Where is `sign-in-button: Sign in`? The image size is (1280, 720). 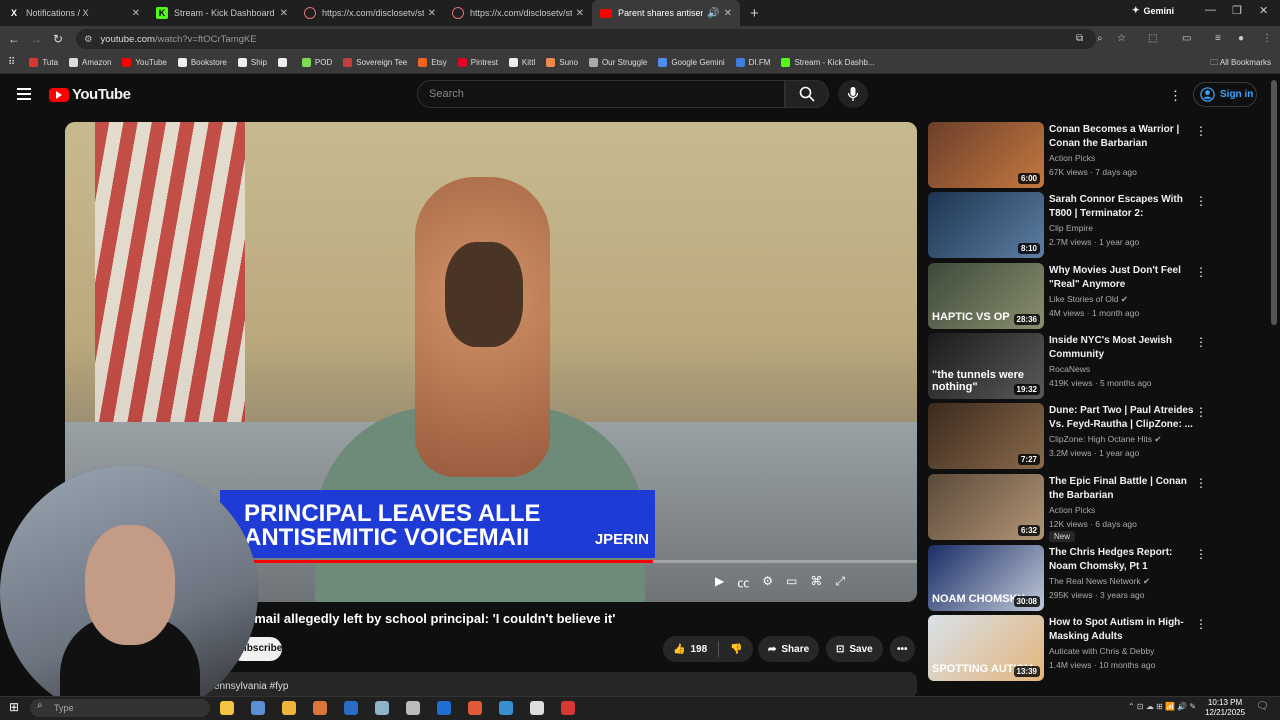 sign-in-button: Sign in is located at coordinates (1225, 94).